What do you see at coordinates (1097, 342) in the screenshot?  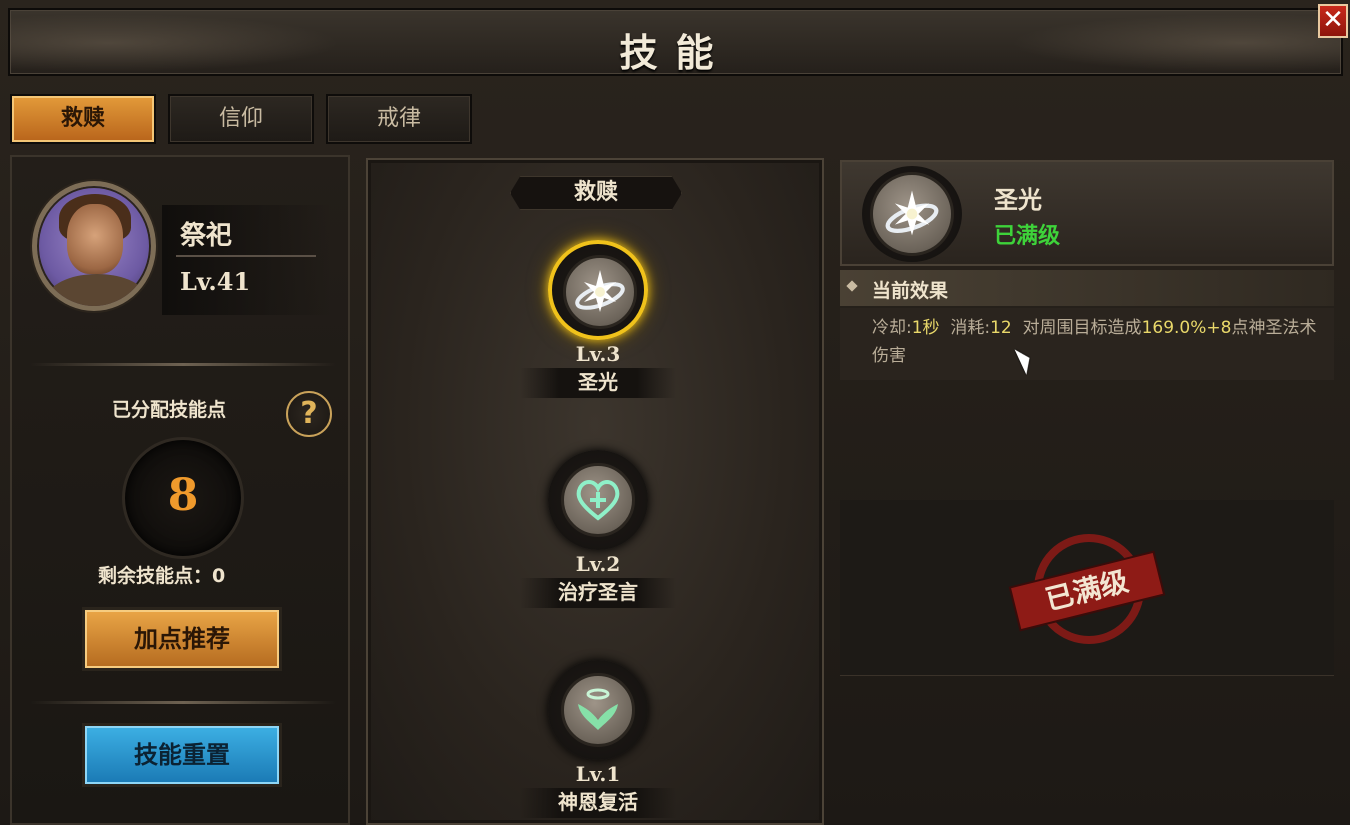 I see `effect-description: 冷却:1秒 消耗:12 对周围目标造成169.0%+8点神圣法术伤害` at bounding box center [1097, 342].